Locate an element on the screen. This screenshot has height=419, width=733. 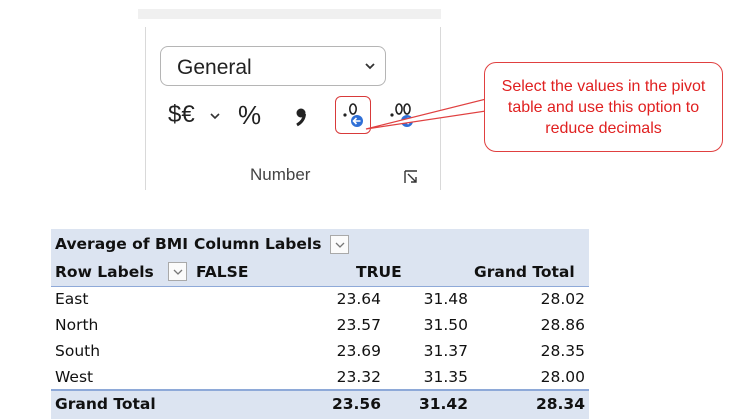
accounting-format-button: $€ is located at coordinates (181, 115).